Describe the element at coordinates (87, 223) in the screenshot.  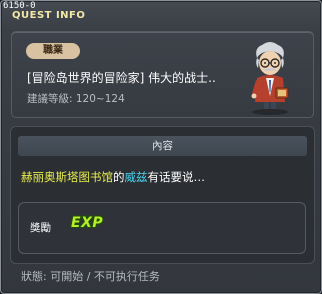
I see `exp-reward-icon: EXP` at that location.